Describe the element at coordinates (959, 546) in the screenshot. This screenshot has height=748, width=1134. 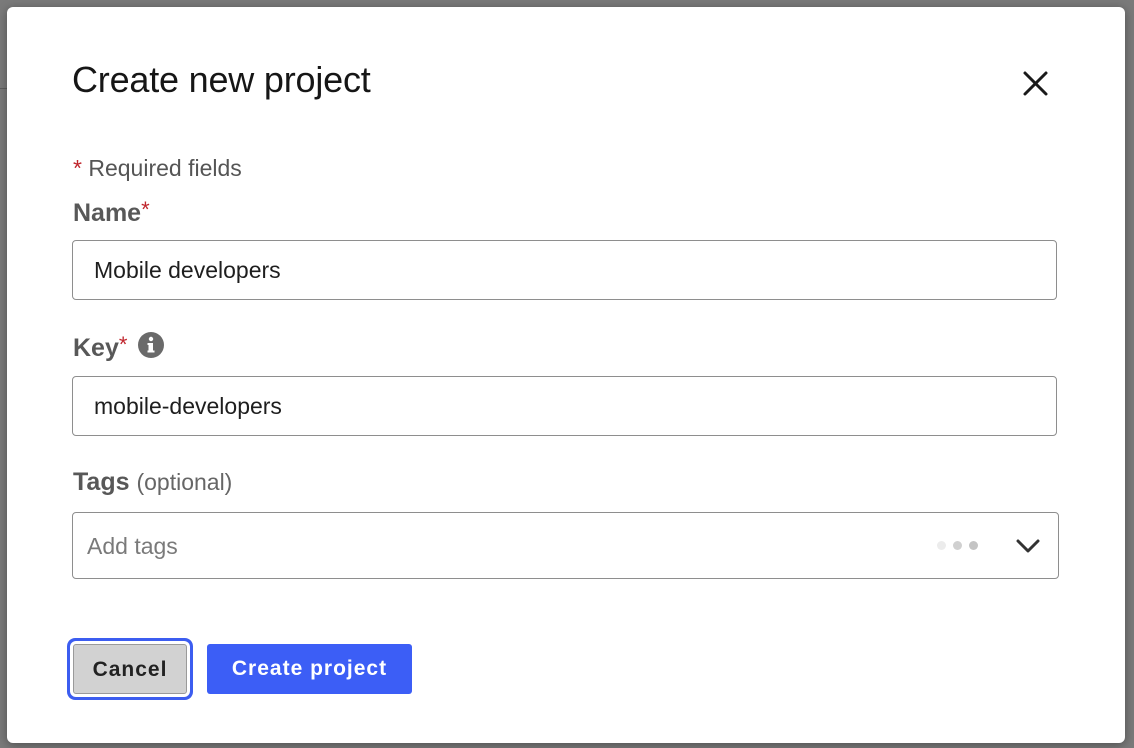
I see `loading-dots-icon` at that location.